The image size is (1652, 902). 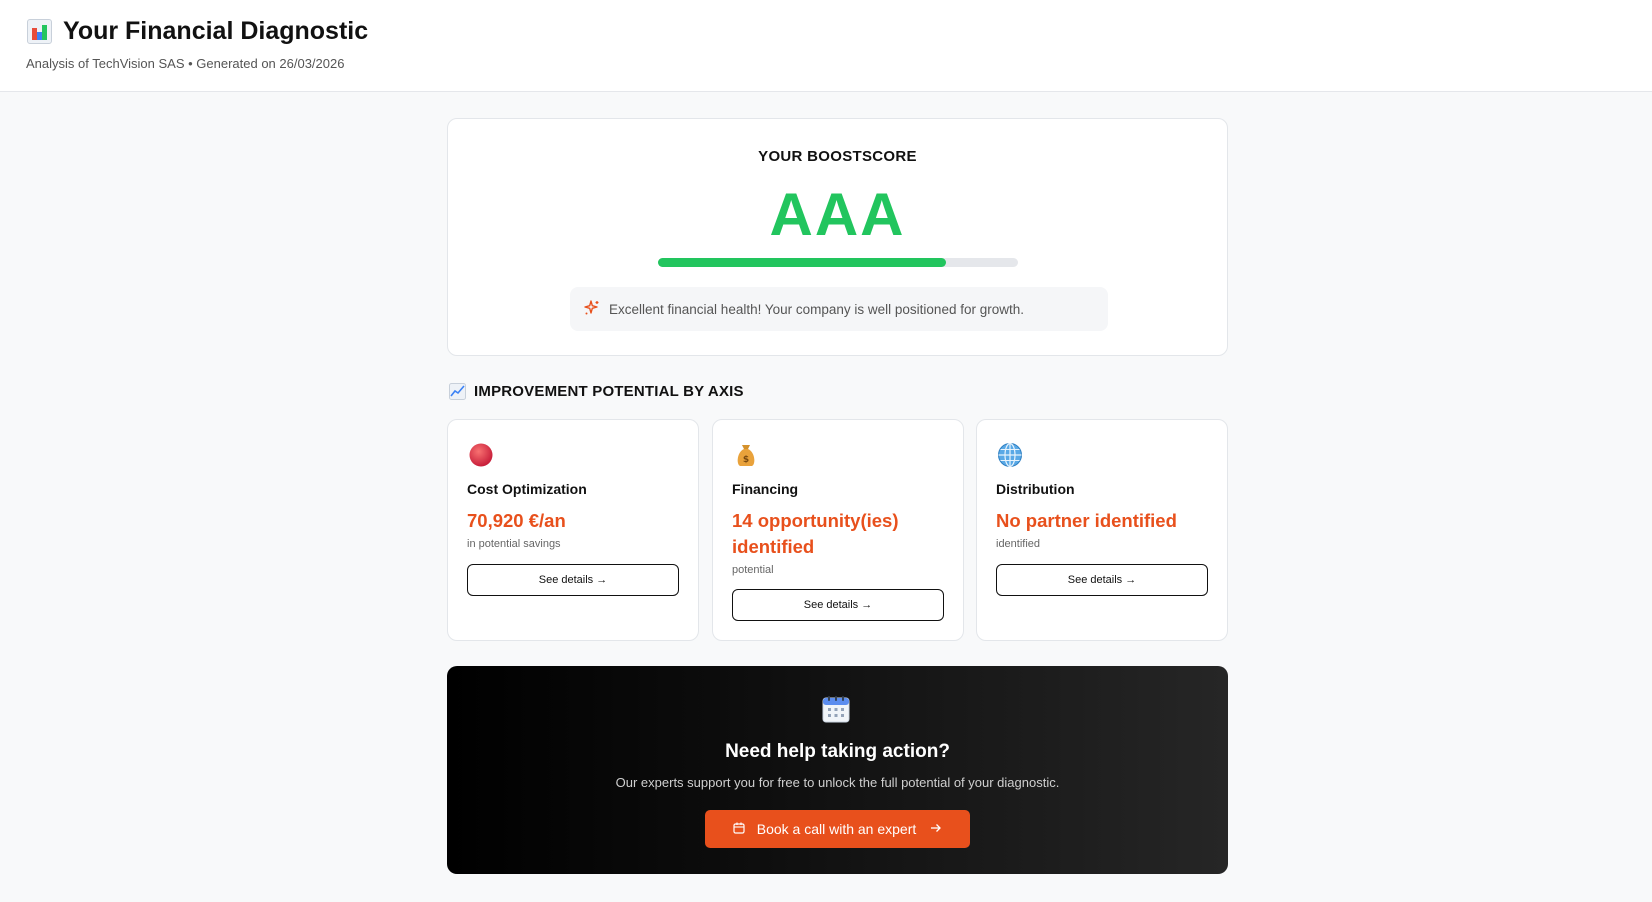 I want to click on arrow-right-icon, so click(x=936, y=829).